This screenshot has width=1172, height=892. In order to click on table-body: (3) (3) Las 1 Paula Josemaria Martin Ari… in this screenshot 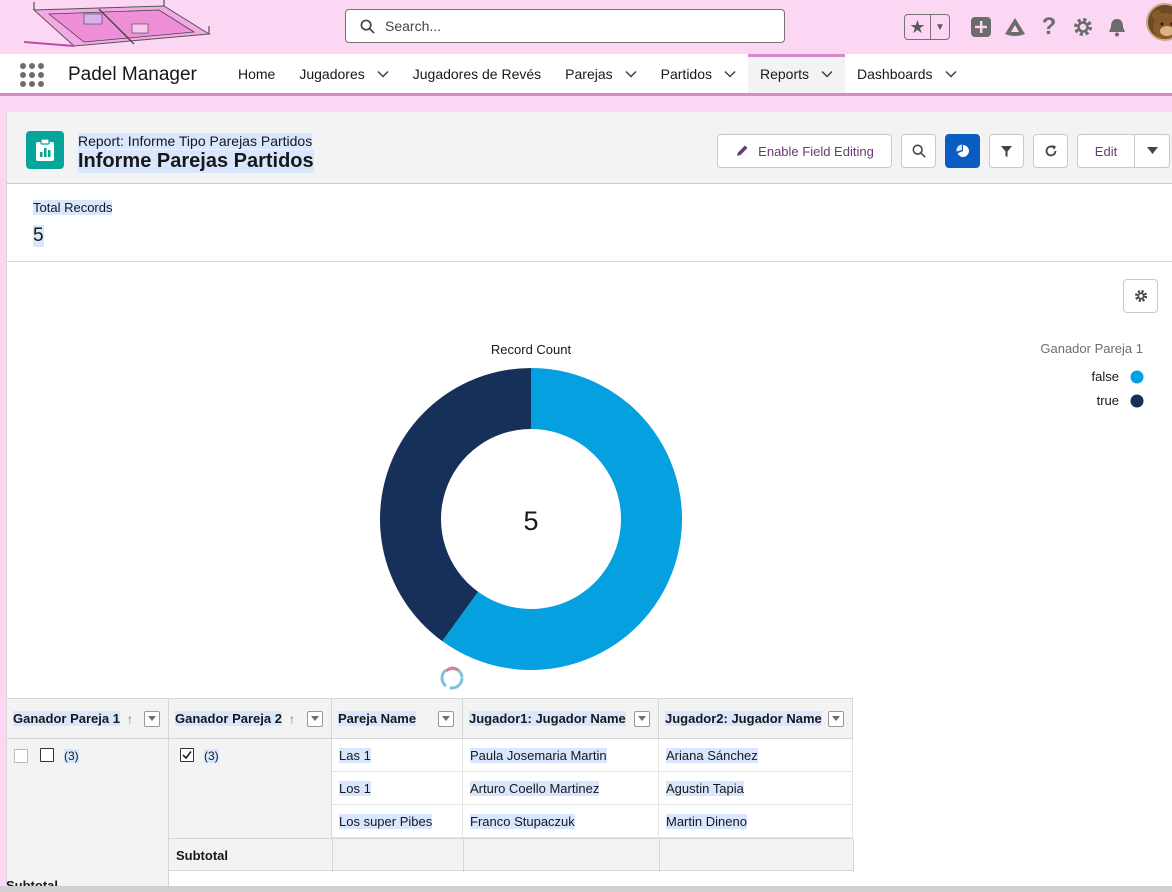, I will do `click(430, 814)`.